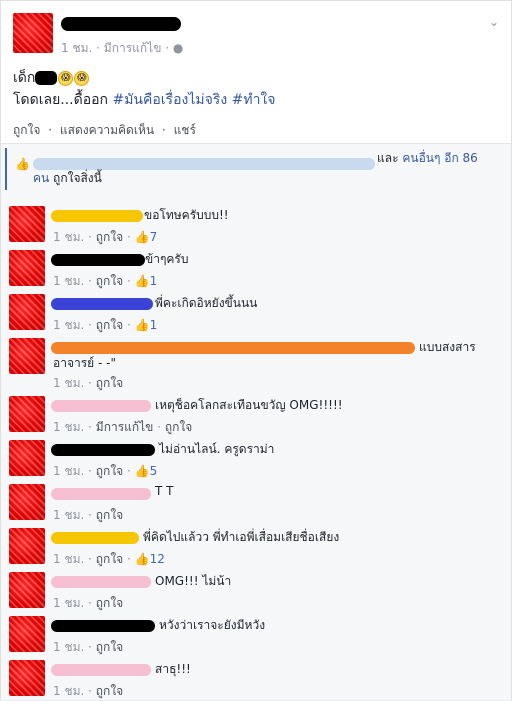  Describe the element at coordinates (33, 33) in the screenshot. I see `post-author-avatar` at that location.